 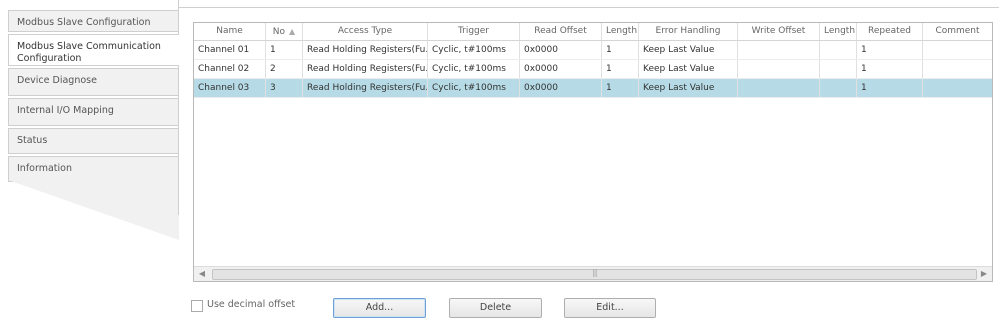 I want to click on delete-button: Delete, so click(x=495, y=308).